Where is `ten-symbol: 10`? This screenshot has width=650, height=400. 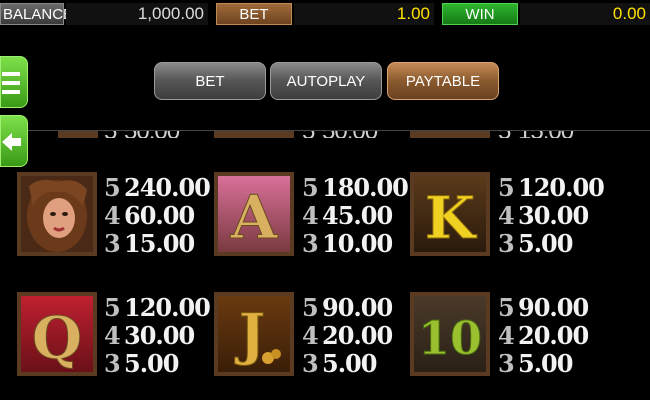
ten-symbol: 10 is located at coordinates (450, 334).